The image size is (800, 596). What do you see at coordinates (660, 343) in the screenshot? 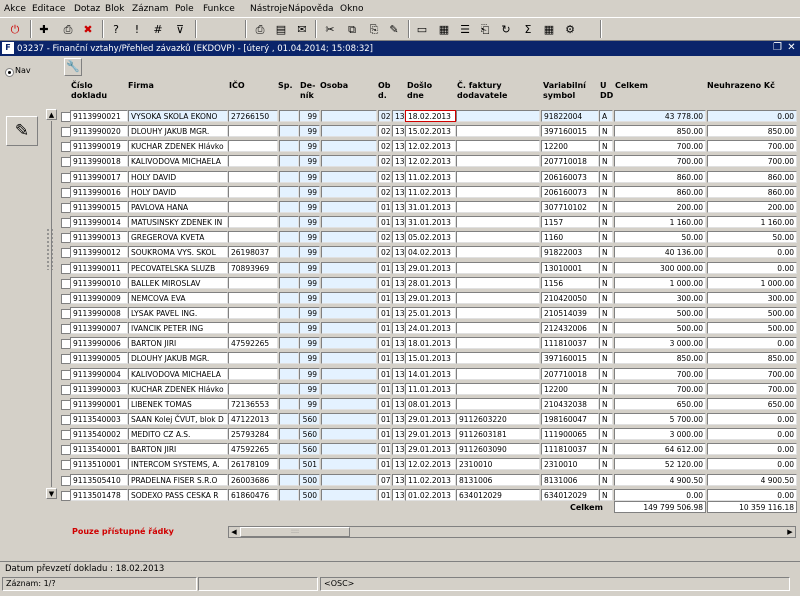
I see `cell-celkem: 3 000.00` at bounding box center [660, 343].